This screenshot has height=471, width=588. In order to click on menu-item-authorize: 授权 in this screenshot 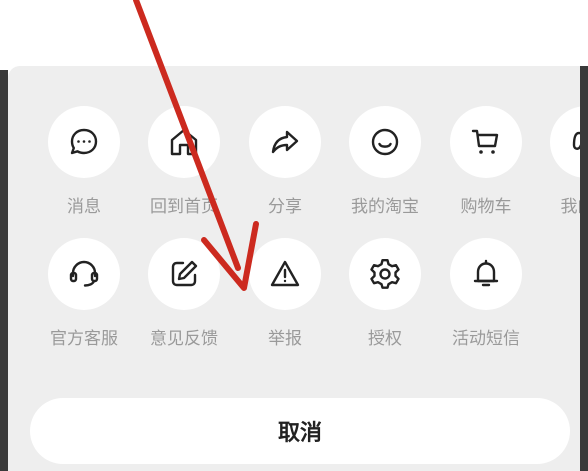, I will do `click(385, 293)`.